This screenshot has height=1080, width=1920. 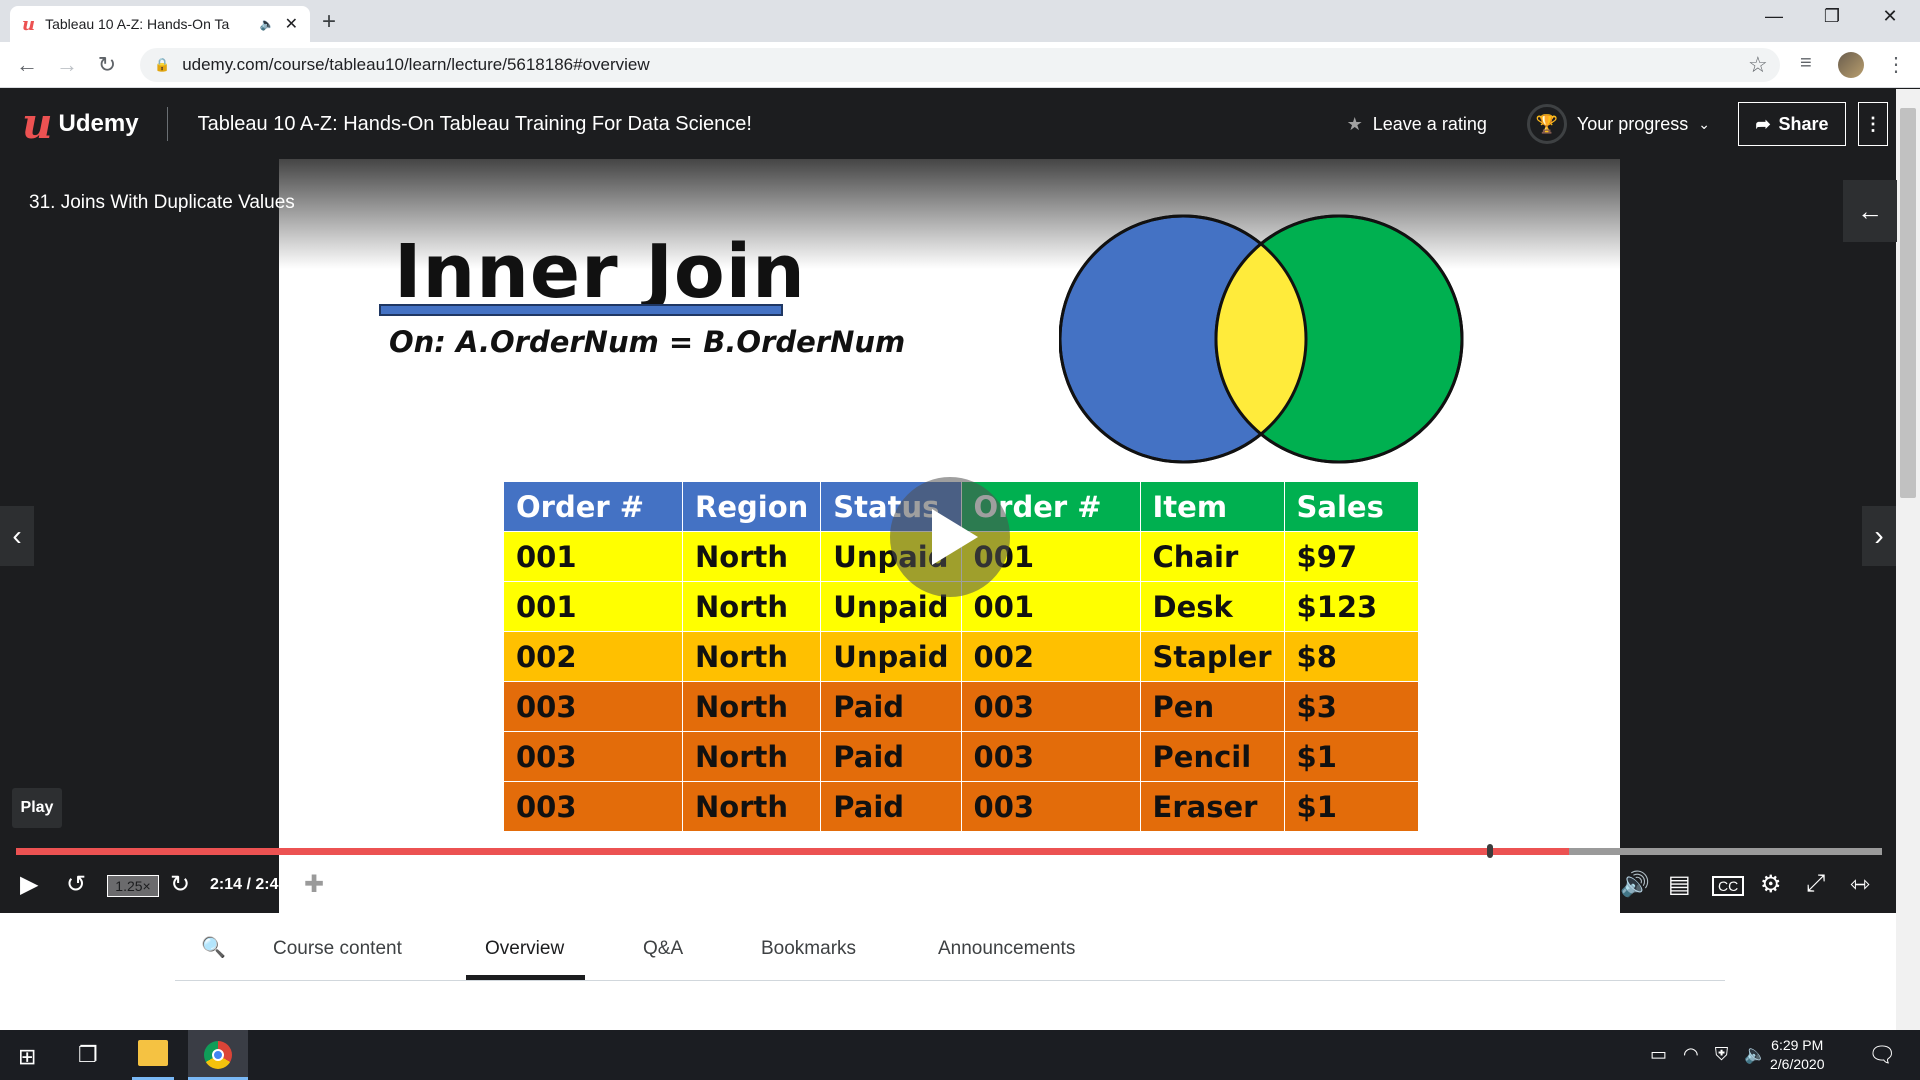 What do you see at coordinates (337, 949) in the screenshot?
I see `tab-course-content: Course content` at bounding box center [337, 949].